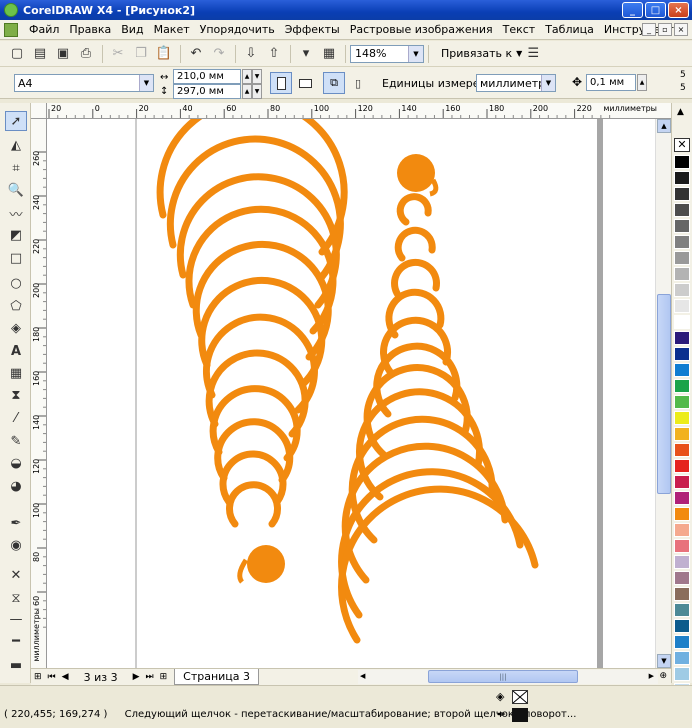  I want to click on basic-shapes-tool-icon: ◈, so click(16, 328).